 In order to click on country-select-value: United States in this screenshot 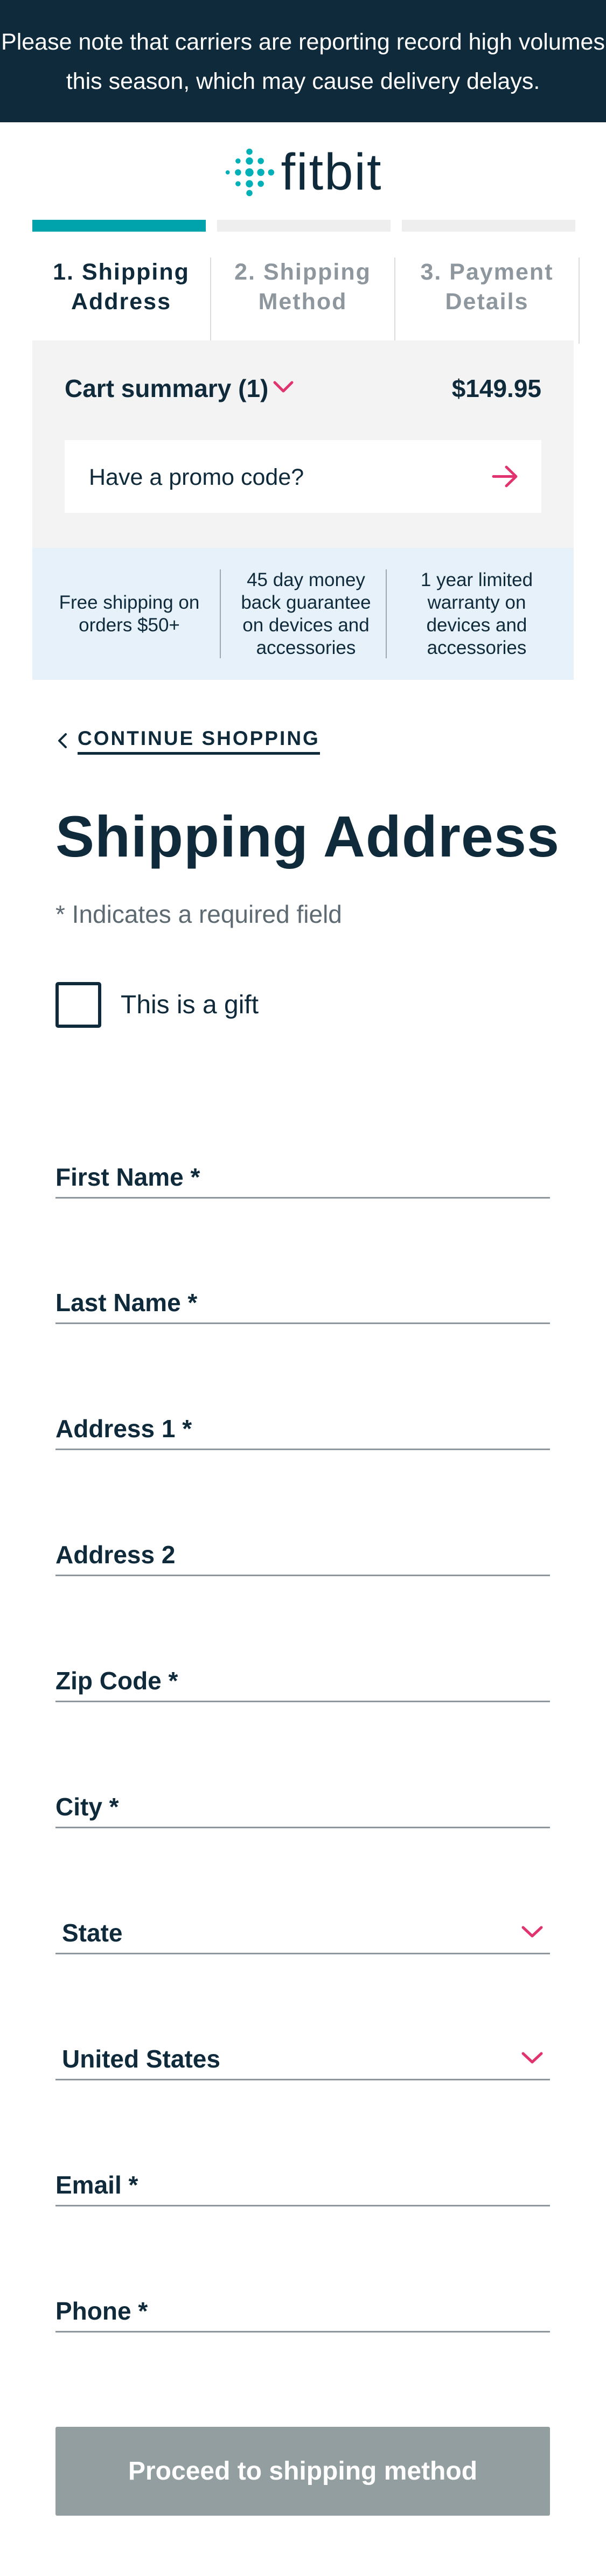, I will do `click(141, 2059)`.